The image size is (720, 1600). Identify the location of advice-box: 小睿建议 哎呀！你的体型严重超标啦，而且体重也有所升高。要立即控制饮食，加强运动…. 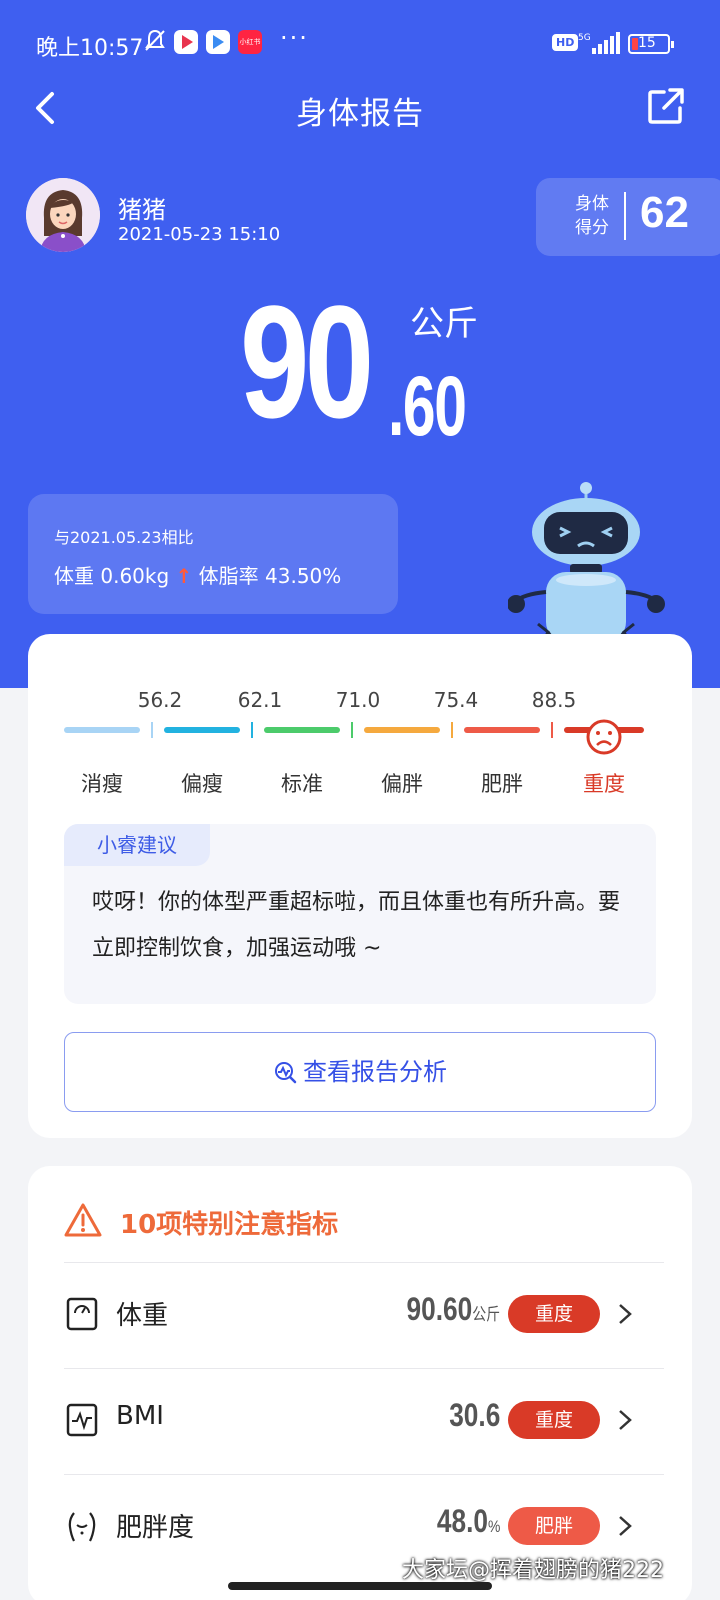
(360, 914).